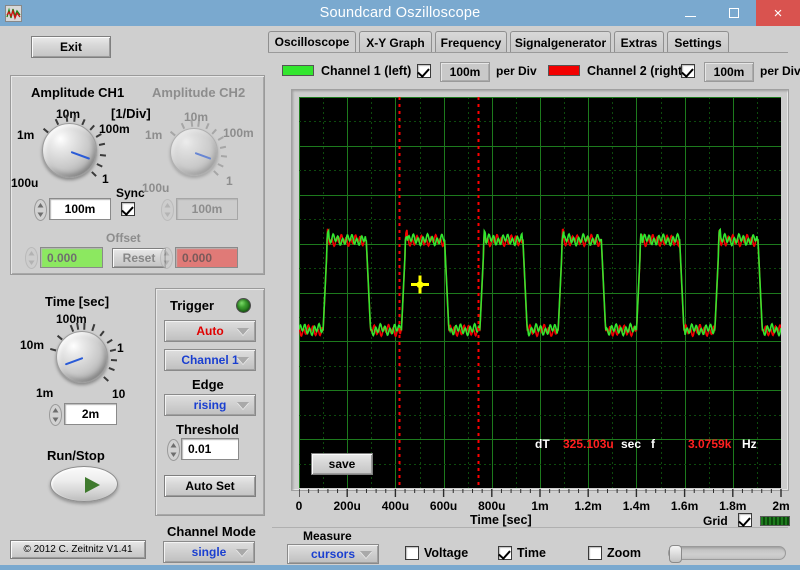  What do you see at coordinates (333, 554) in the screenshot?
I see `measure-mode-combo: cursors` at bounding box center [333, 554].